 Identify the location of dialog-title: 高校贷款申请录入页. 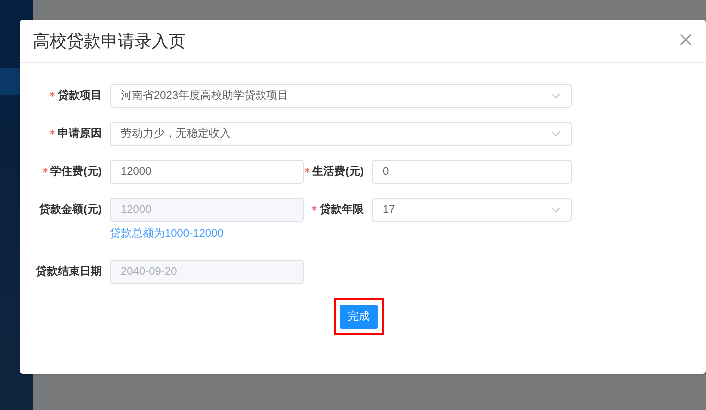
(109, 42).